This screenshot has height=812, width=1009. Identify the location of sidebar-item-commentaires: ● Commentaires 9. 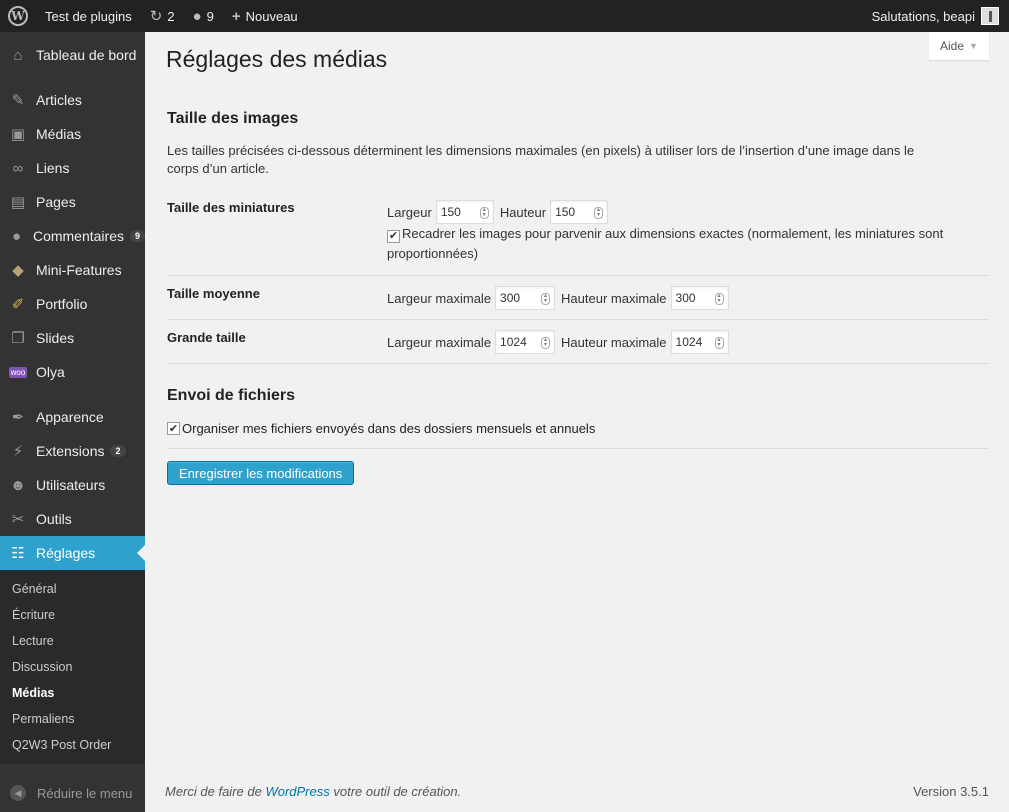
(72, 236).